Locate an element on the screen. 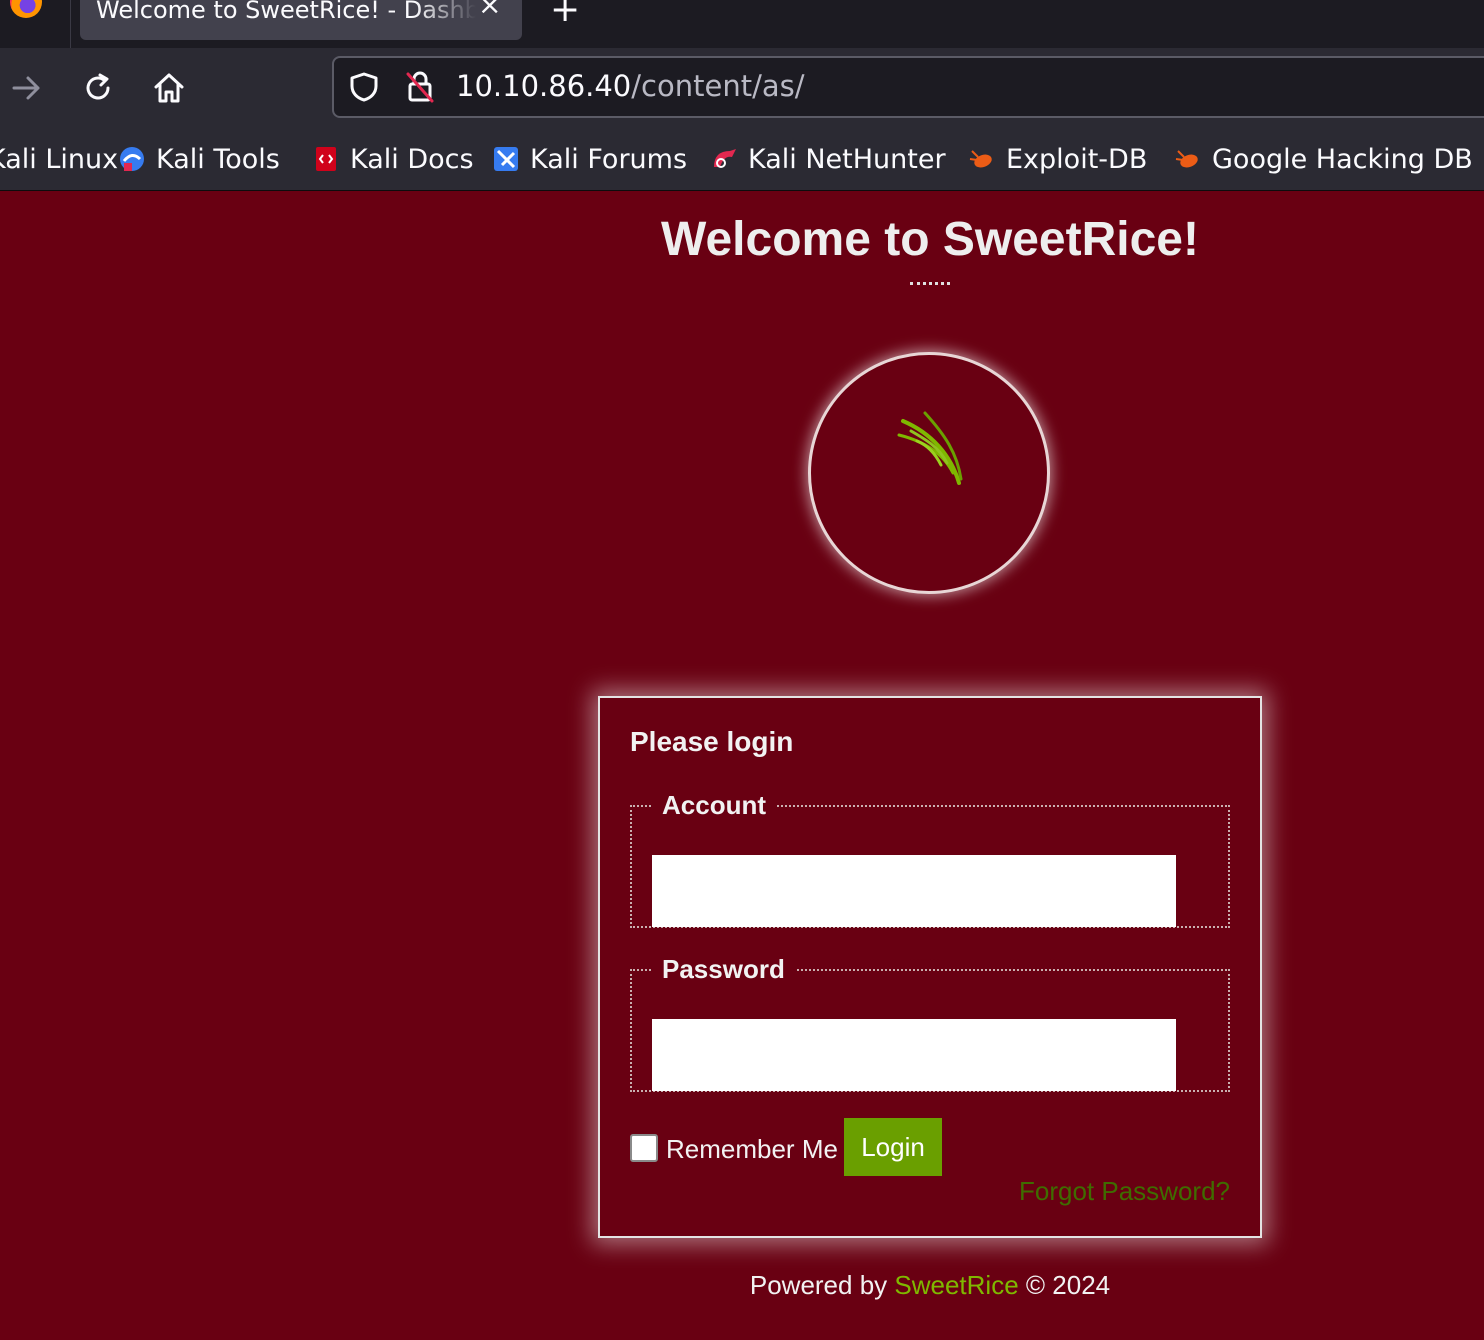  tab-title: Welcome to SweetRice! - Dashboard is located at coordinates (286, 12).